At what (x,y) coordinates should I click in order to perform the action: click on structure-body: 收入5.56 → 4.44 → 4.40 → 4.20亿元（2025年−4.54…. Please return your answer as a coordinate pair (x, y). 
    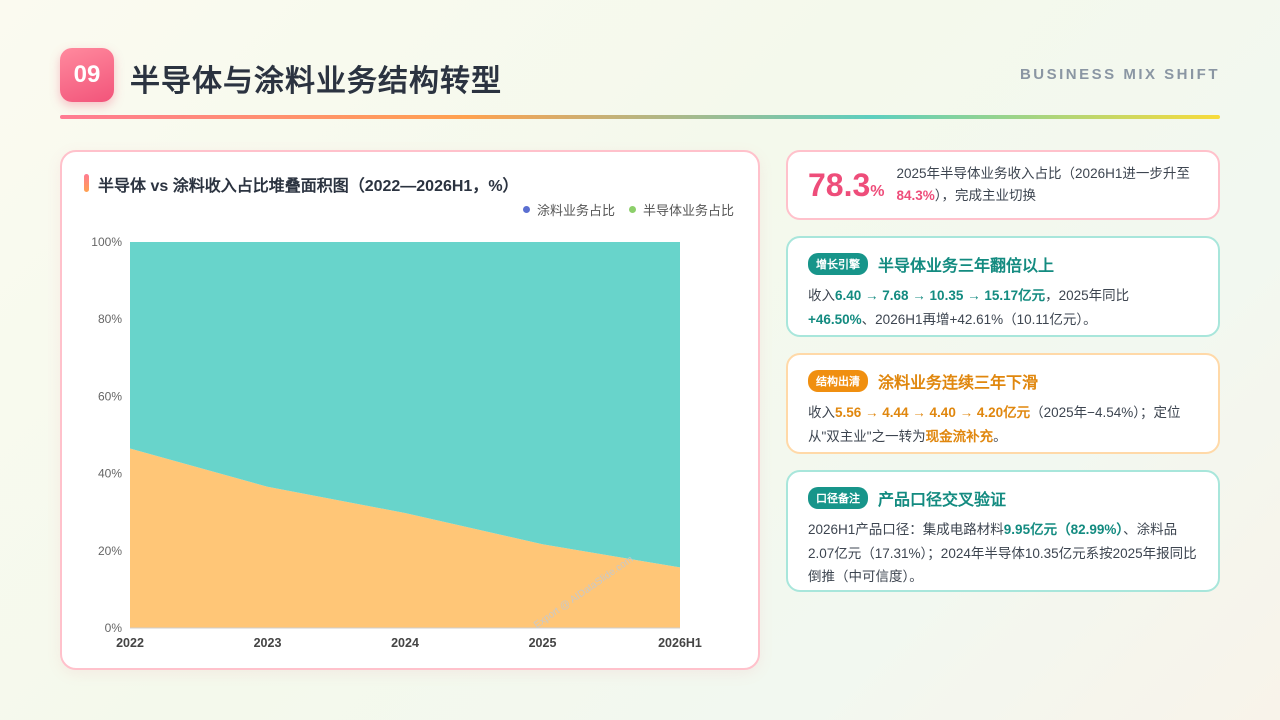
    Looking at the image, I should click on (994, 424).